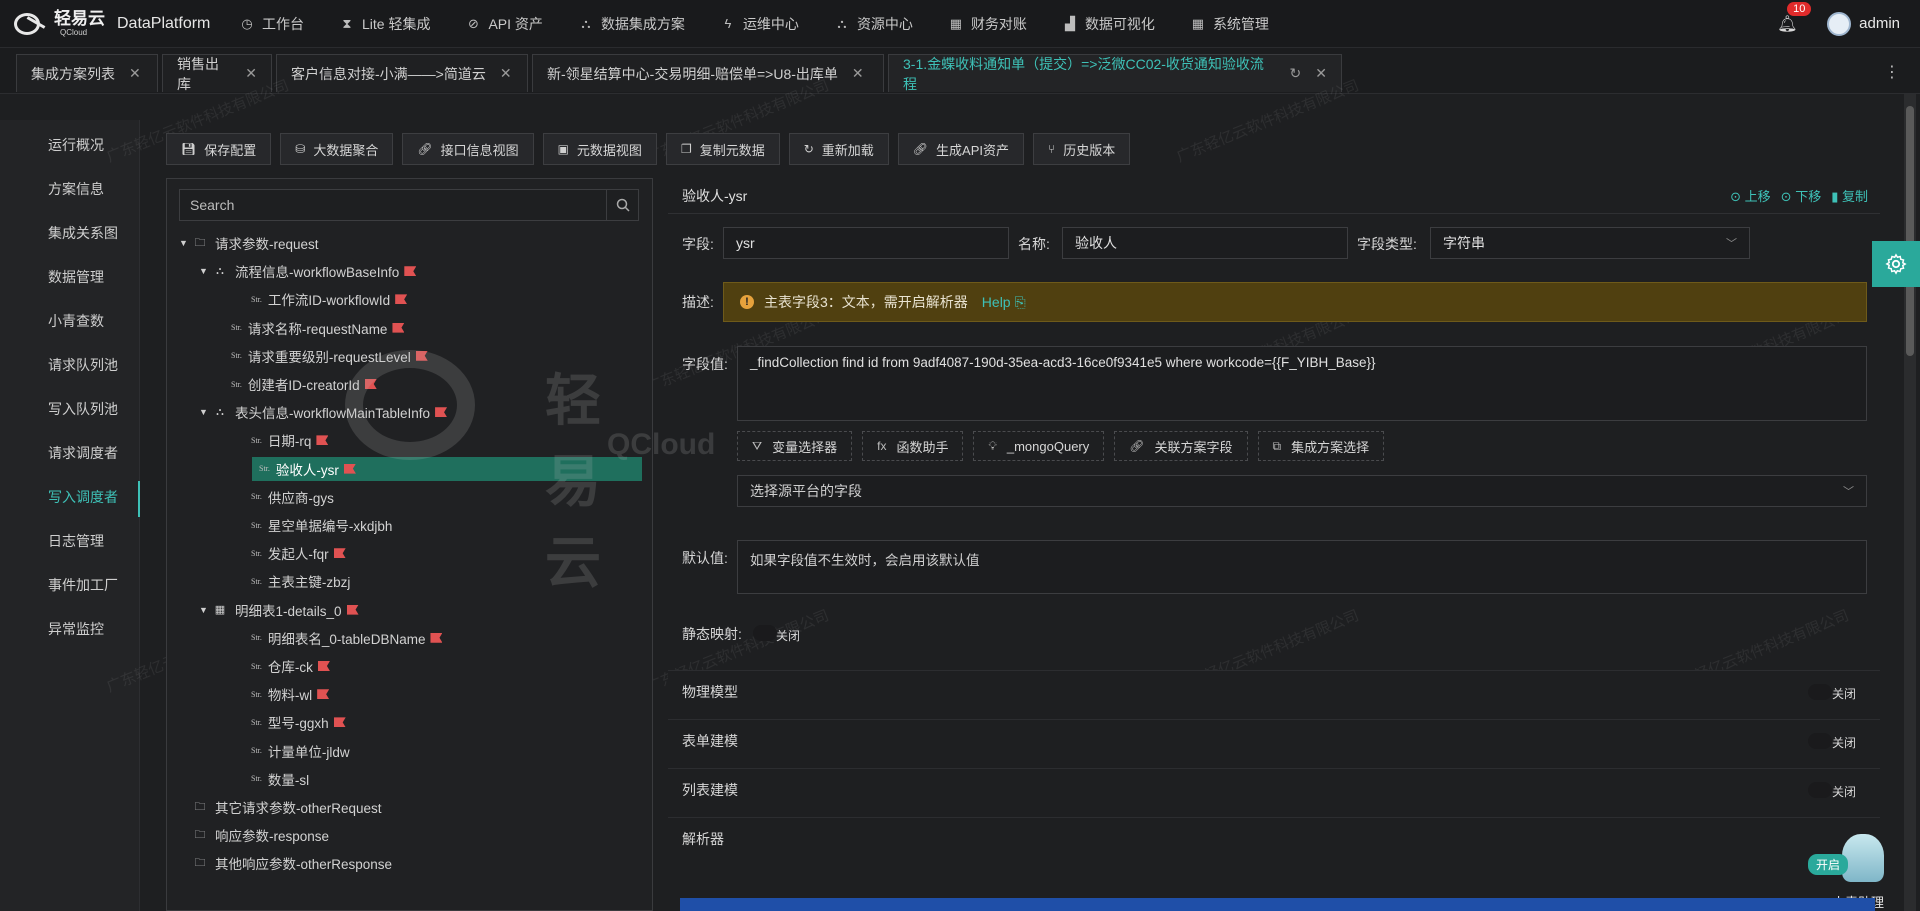  I want to click on value-tool-button-1: fx 函数助手, so click(913, 446).